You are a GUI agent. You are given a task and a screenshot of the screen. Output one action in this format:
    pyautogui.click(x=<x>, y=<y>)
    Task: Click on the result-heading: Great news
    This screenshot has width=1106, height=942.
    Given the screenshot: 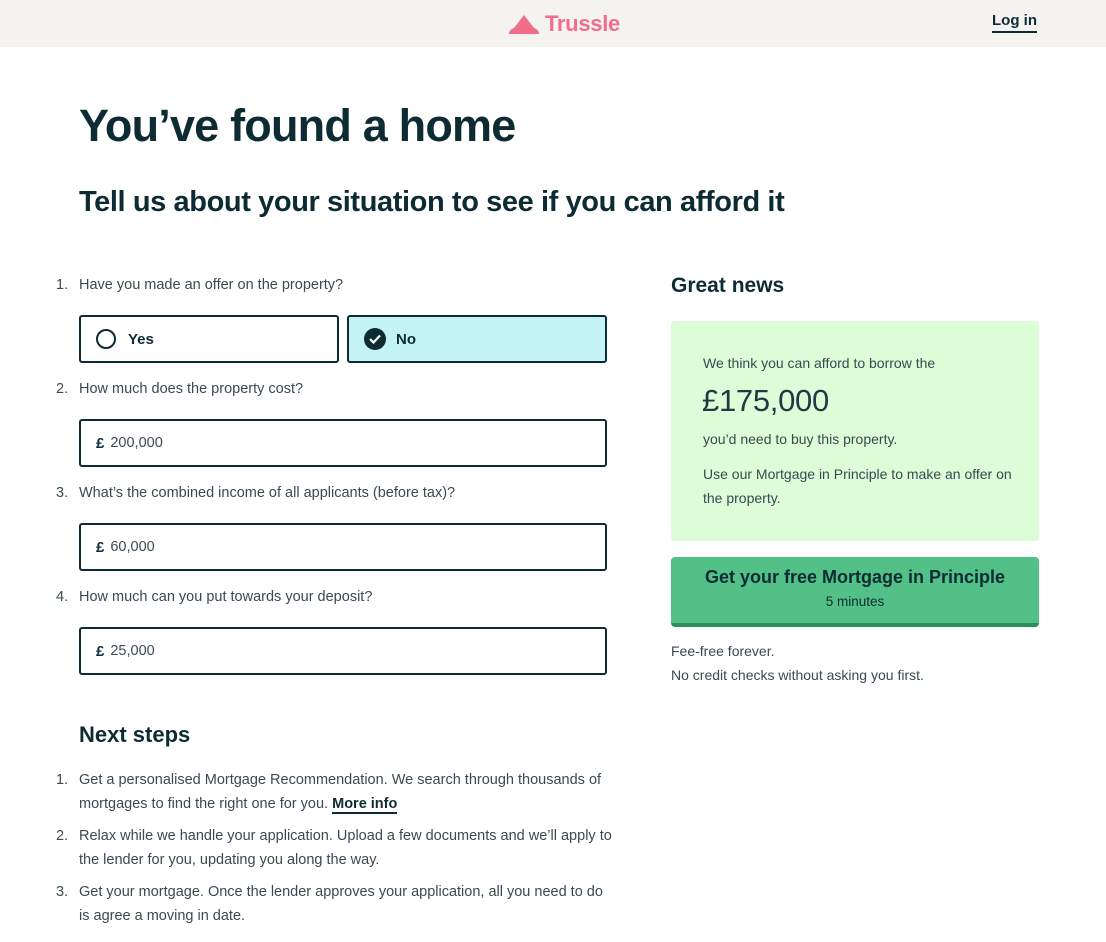 What is the action you would take?
    pyautogui.click(x=728, y=285)
    